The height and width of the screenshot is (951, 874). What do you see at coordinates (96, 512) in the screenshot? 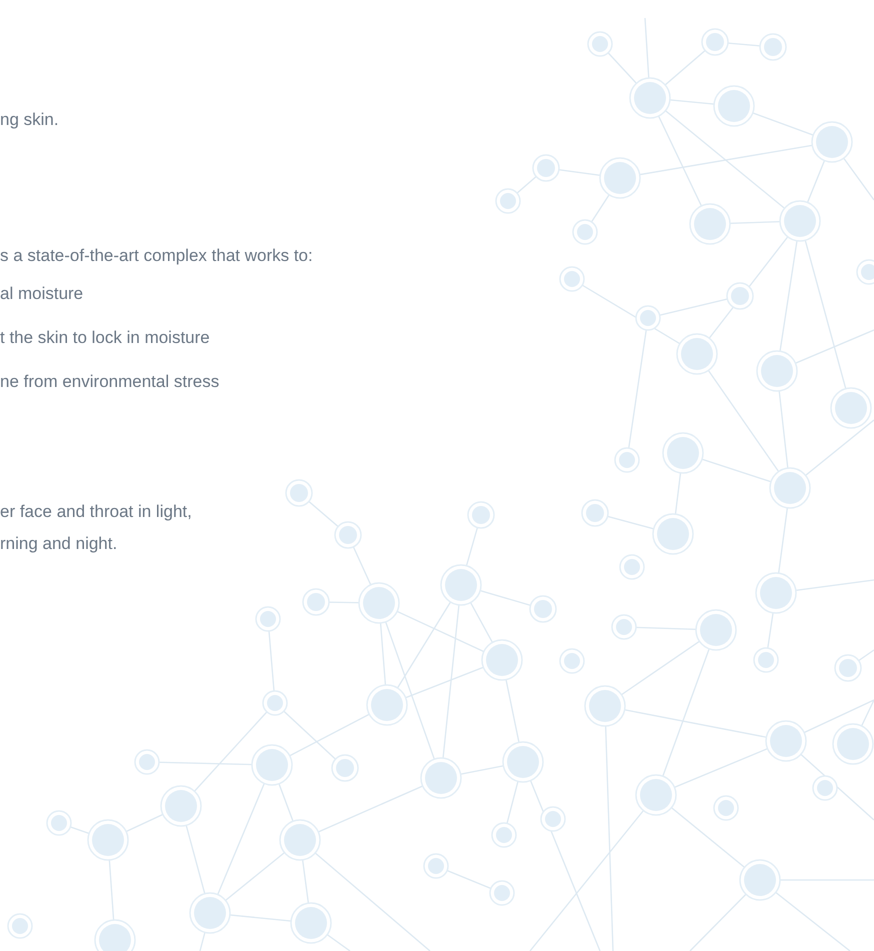
I see `body-text: er face and throat in light,` at bounding box center [96, 512].